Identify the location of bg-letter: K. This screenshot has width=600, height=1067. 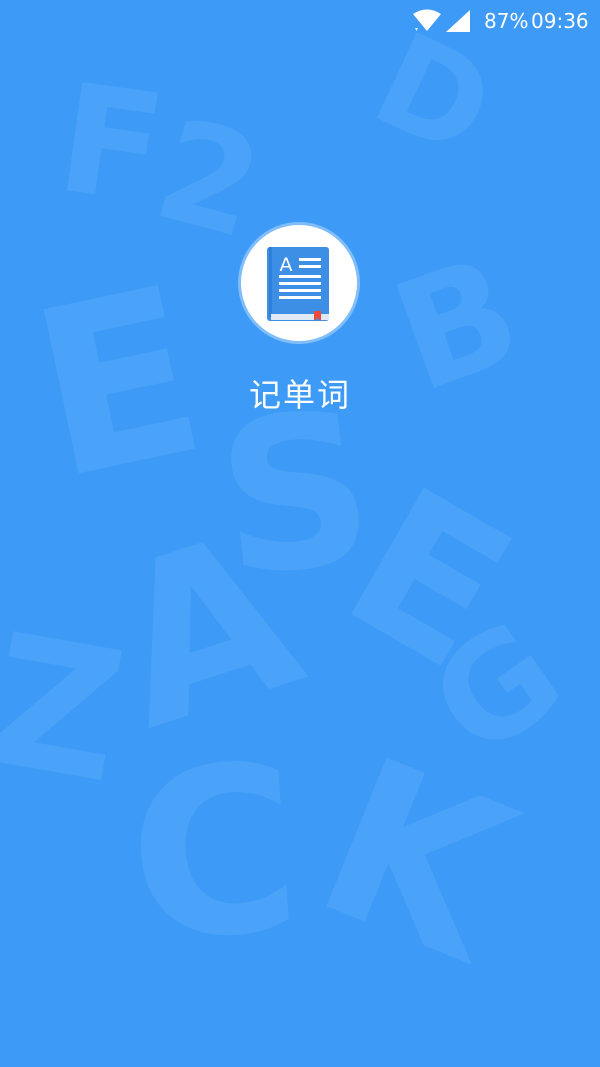
(415, 860).